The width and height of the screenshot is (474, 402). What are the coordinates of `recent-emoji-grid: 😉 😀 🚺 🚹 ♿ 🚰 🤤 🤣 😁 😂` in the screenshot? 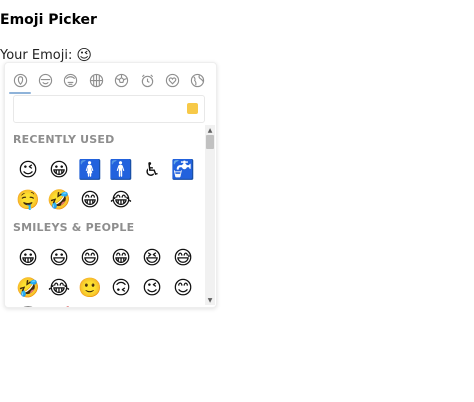 It's located at (108, 185).